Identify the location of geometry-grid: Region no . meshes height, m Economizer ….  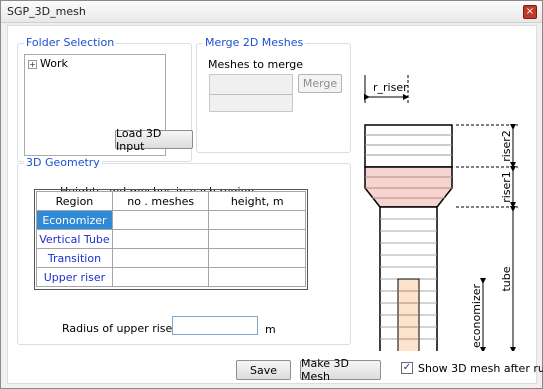
(171, 239).